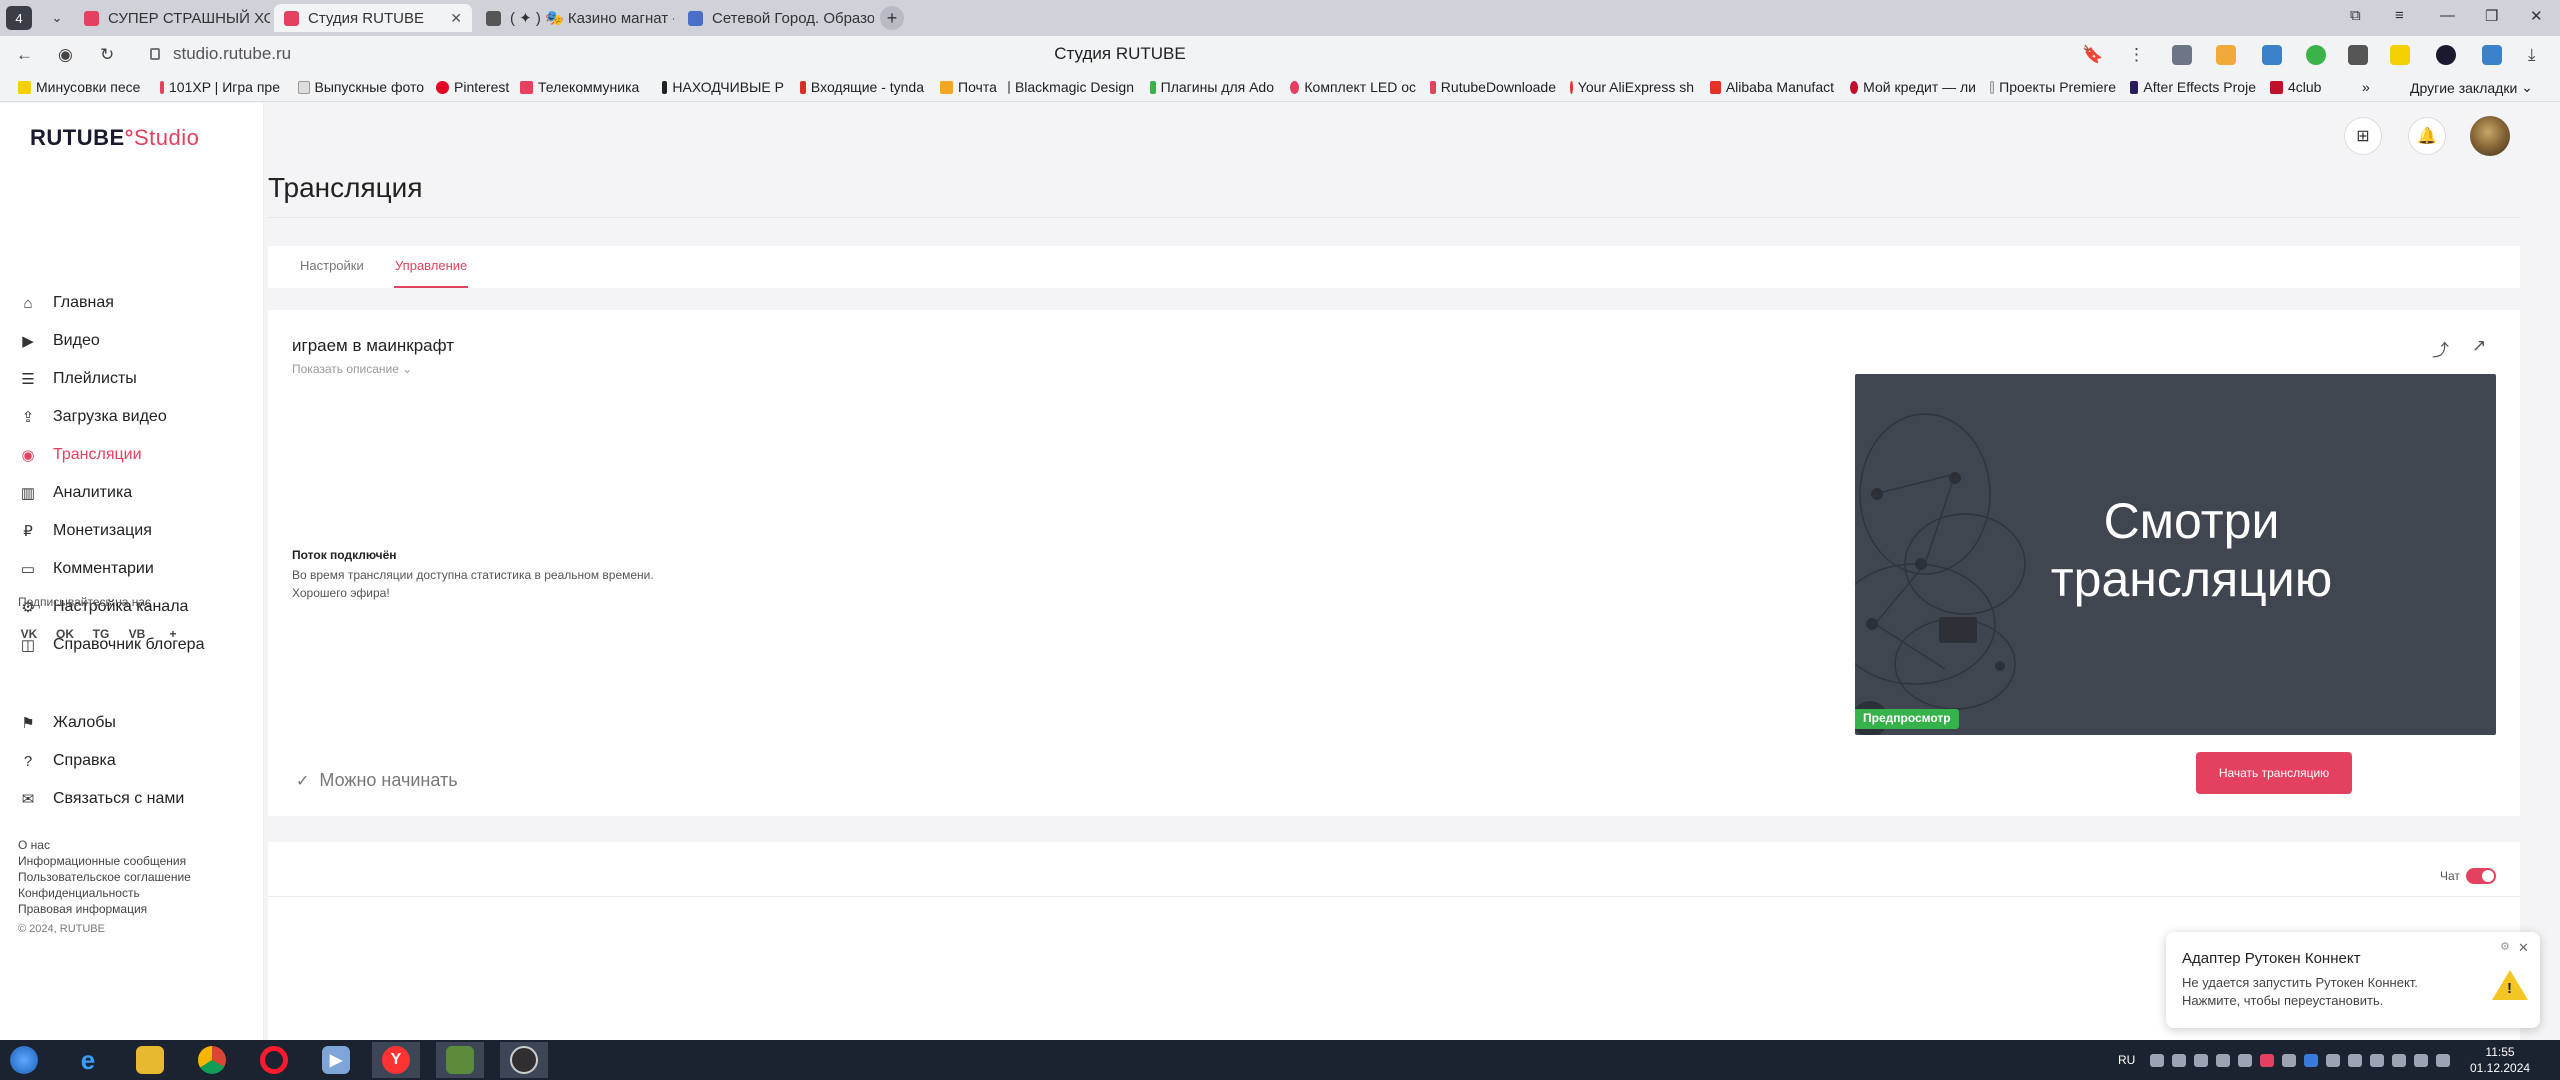 The image size is (2560, 1080). What do you see at coordinates (173, 634) in the screenshot?
I see `more-social-icon: +` at bounding box center [173, 634].